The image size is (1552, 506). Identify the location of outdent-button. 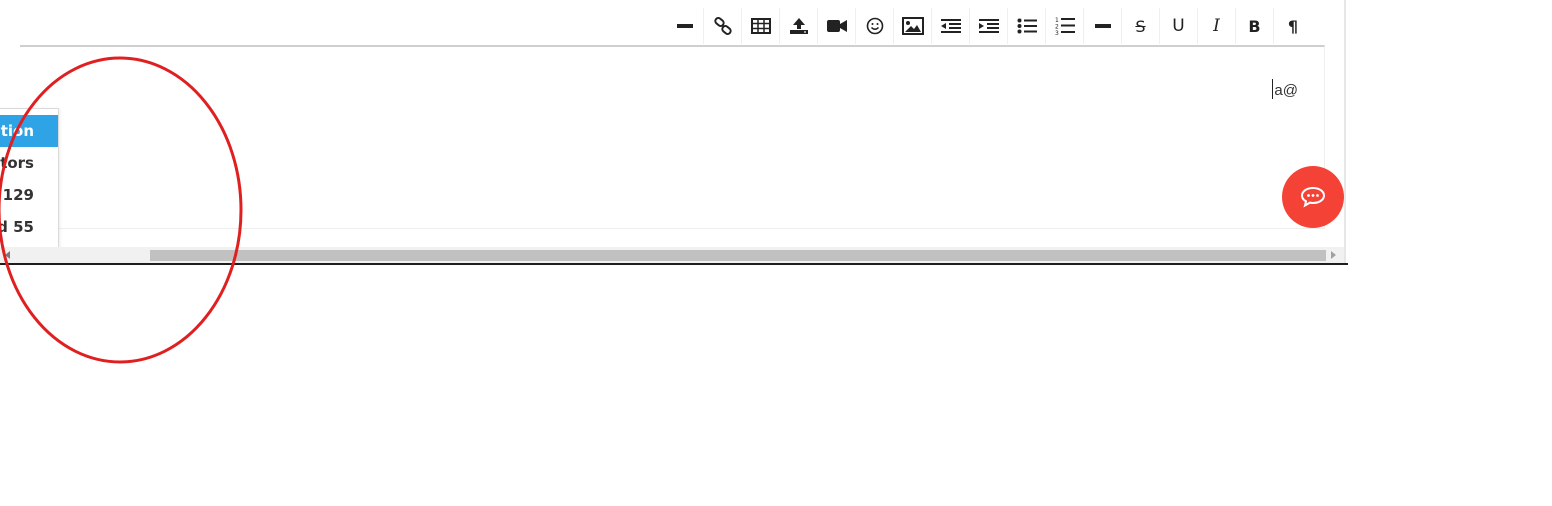
(951, 26).